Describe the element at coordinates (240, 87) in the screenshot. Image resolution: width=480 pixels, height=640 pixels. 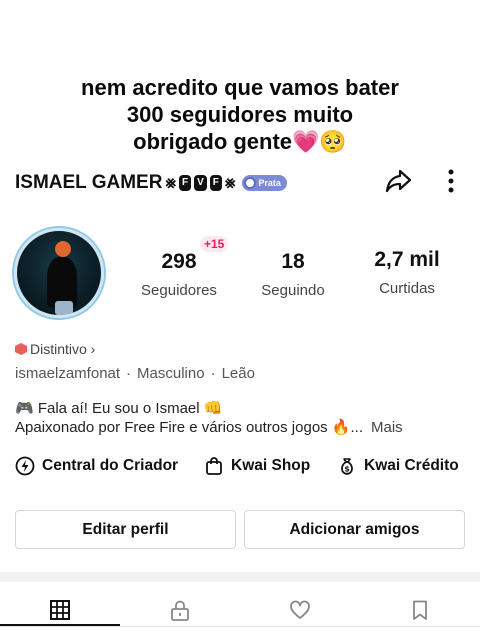
I see `caption-line-1: nem acredito que vamos bater` at that location.